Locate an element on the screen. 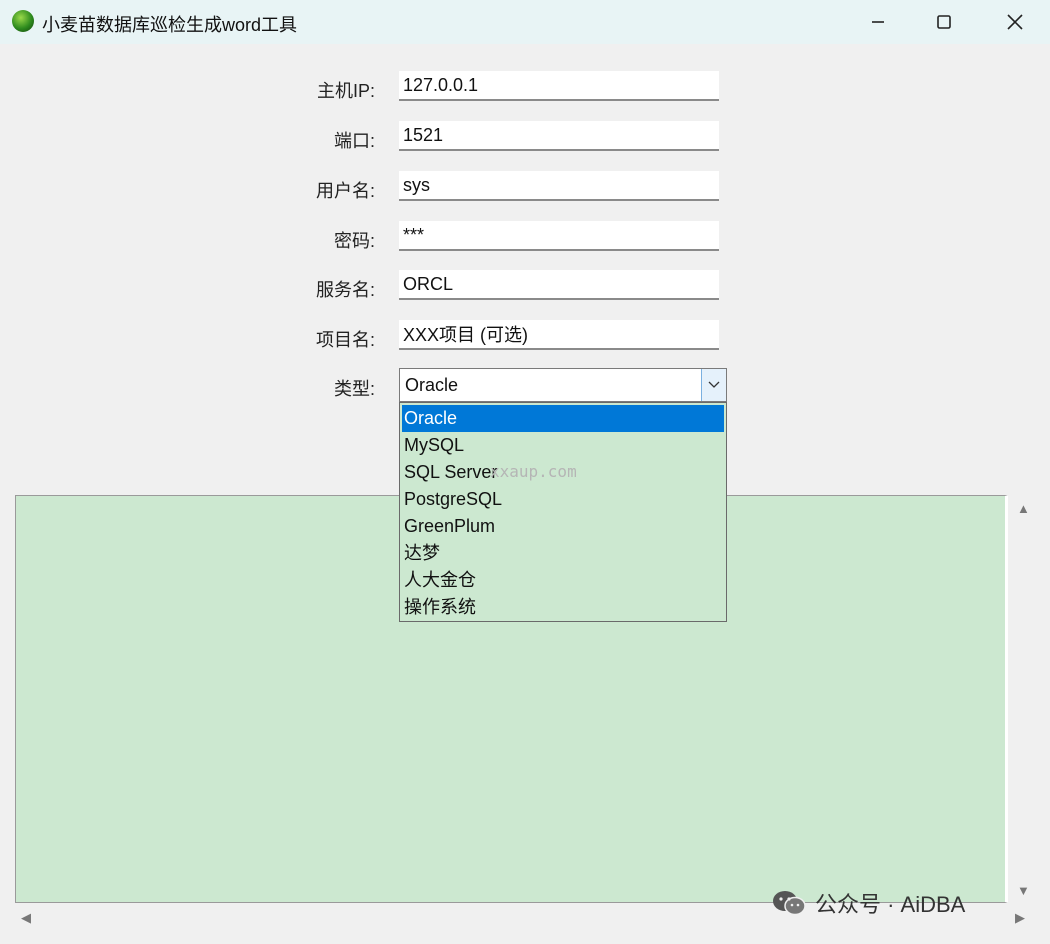 This screenshot has height=944, width=1050. close-icon is located at coordinates (1015, 22).